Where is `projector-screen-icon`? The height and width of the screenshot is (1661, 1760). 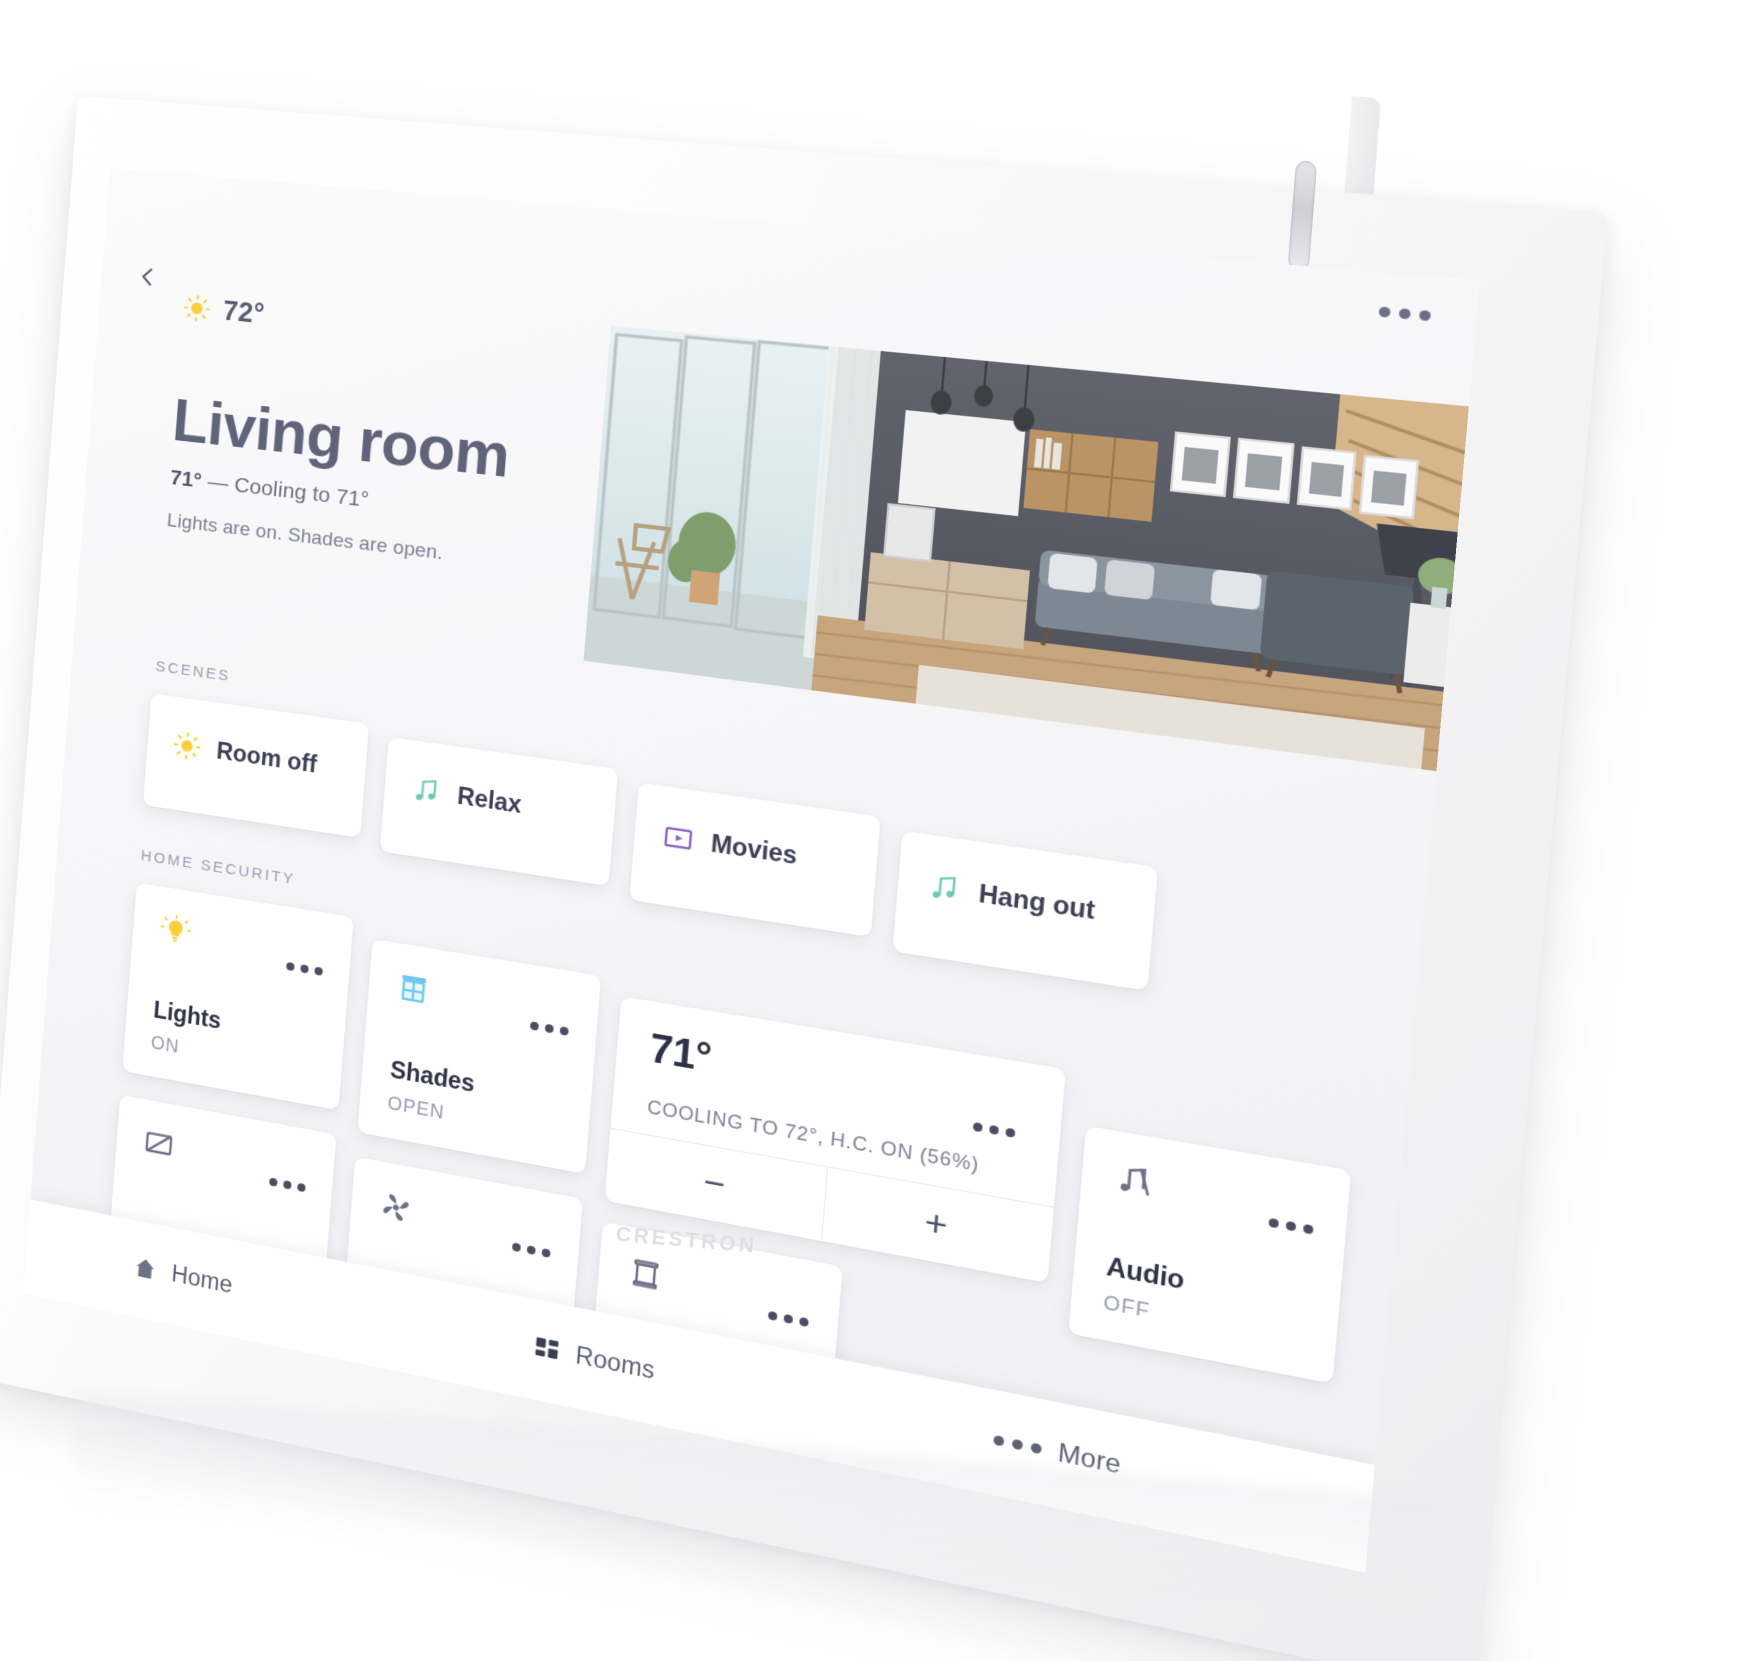
projector-screen-icon is located at coordinates (645, 1274).